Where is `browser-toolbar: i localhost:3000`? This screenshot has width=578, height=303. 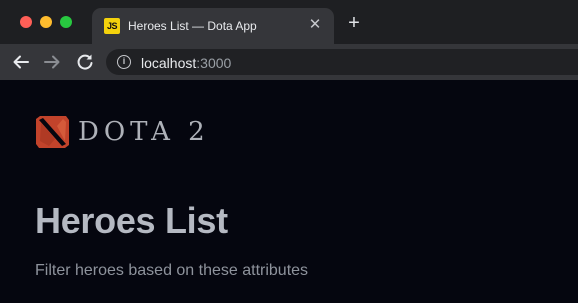 browser-toolbar: i localhost:3000 is located at coordinates (289, 62).